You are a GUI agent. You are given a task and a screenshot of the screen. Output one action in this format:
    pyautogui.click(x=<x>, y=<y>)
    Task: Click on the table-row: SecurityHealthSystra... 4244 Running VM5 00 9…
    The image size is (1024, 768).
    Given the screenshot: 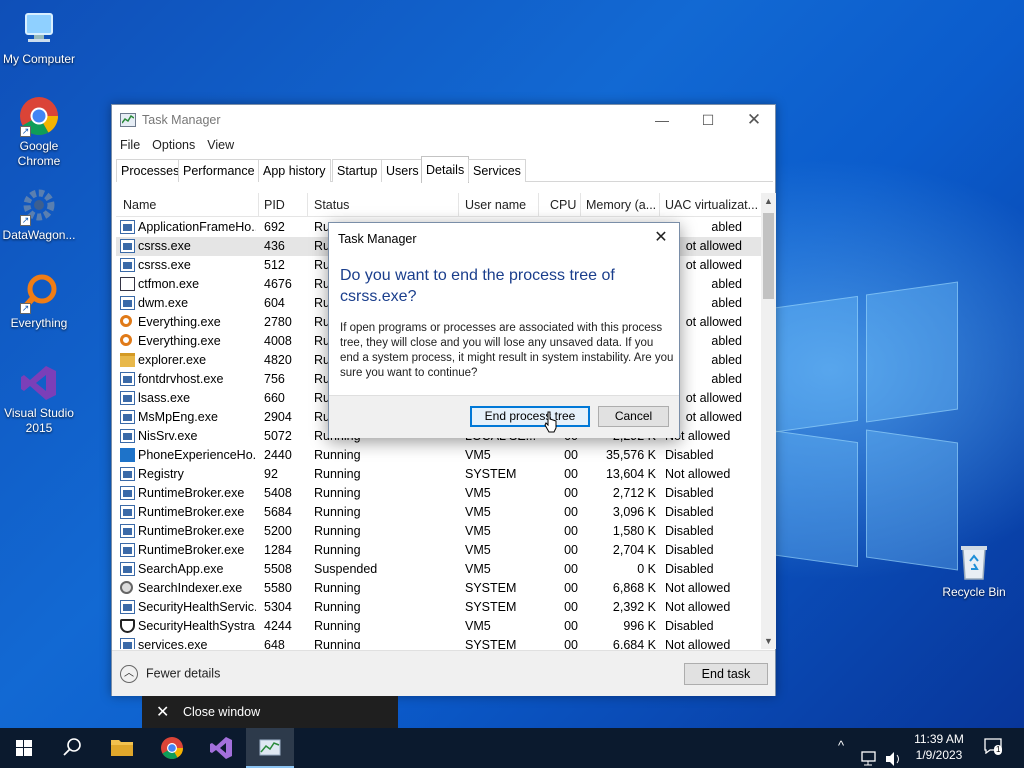 What is the action you would take?
    pyautogui.click(x=438, y=626)
    